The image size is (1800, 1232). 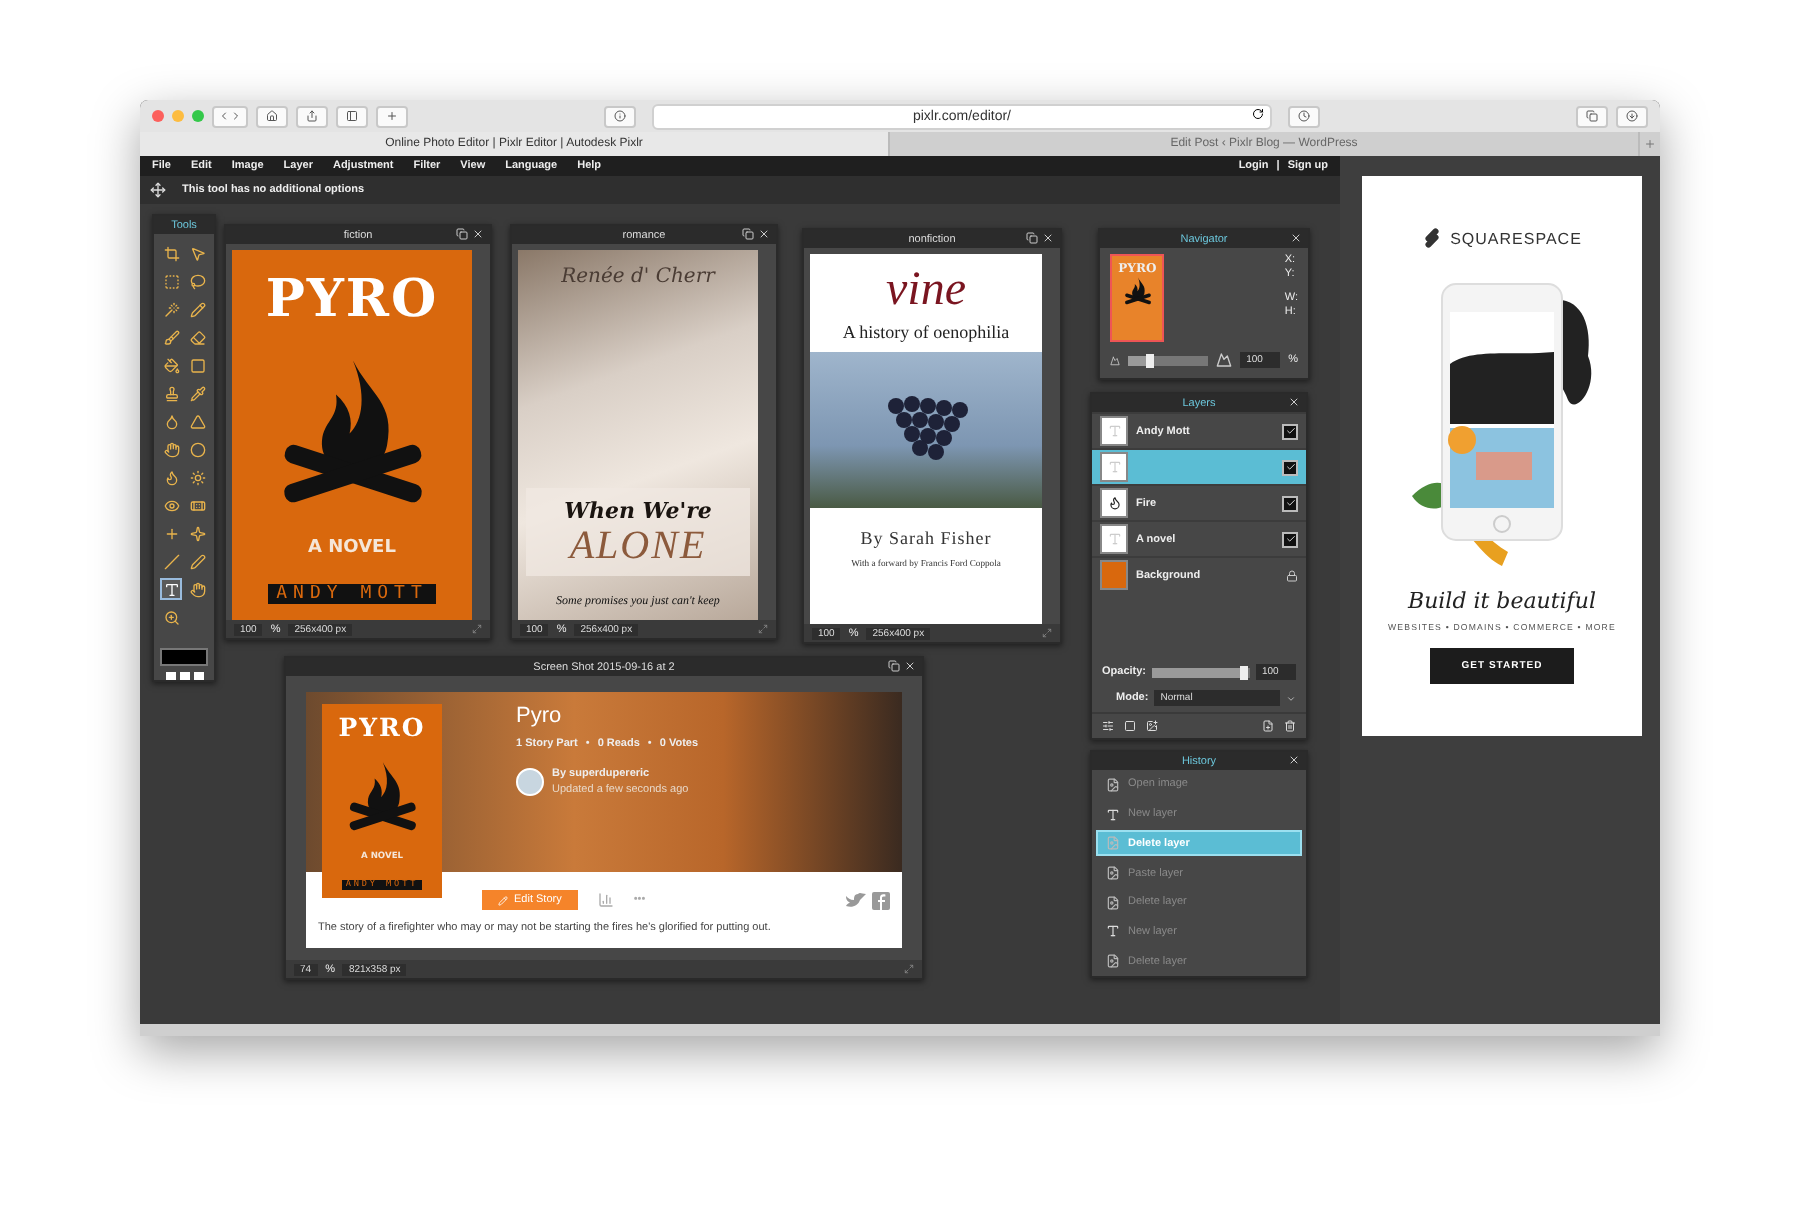 What do you see at coordinates (1108, 726) in the screenshot?
I see `settings-icon` at bounding box center [1108, 726].